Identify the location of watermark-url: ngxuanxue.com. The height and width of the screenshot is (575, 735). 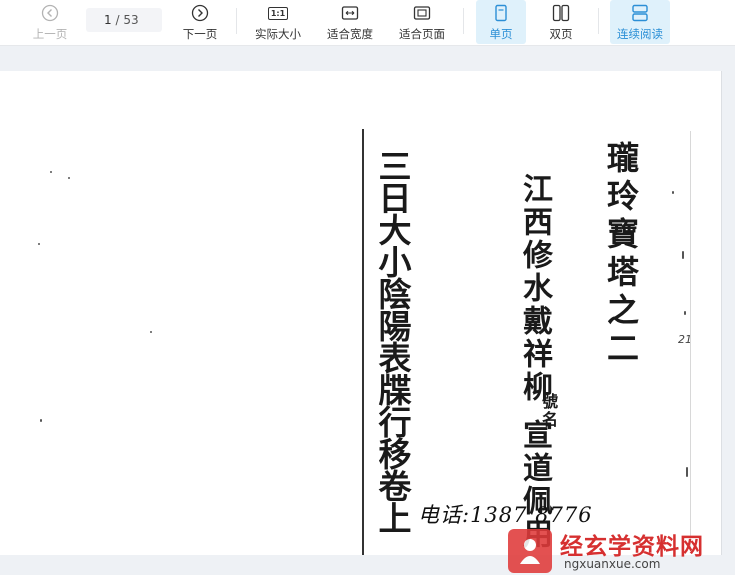
(612, 564).